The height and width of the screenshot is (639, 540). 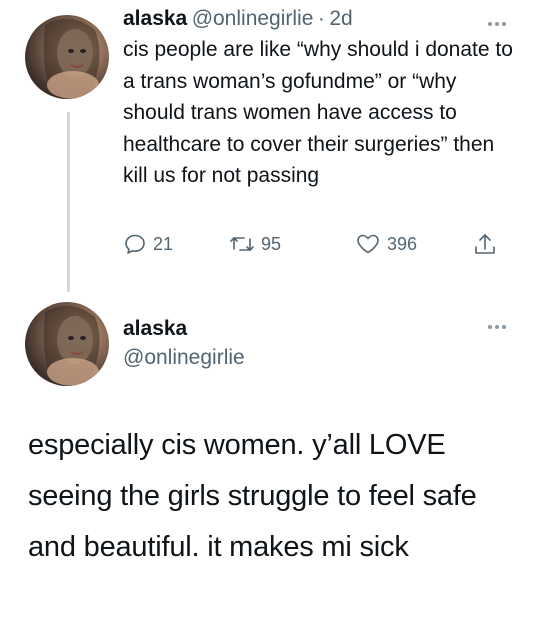 What do you see at coordinates (386, 244) in the screenshot?
I see `like-button: 396` at bounding box center [386, 244].